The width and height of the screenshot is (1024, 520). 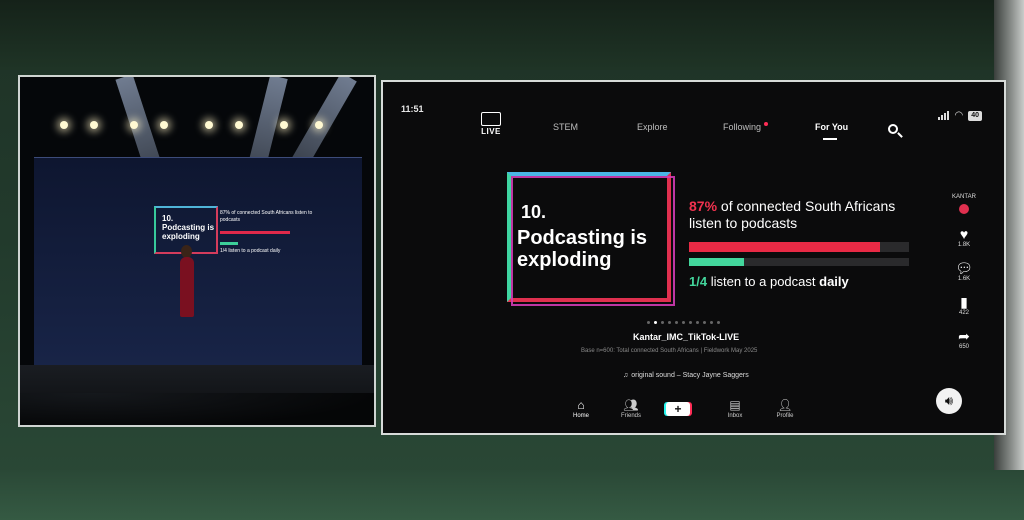 What do you see at coordinates (831, 131) in the screenshot?
I see `tab-for-you: For You` at bounding box center [831, 131].